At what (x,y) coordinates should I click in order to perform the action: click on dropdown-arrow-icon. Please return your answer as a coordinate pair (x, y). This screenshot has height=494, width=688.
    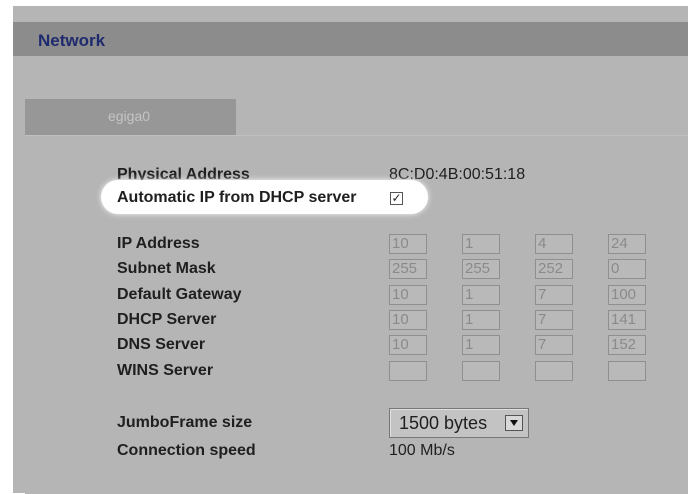
    Looking at the image, I should click on (514, 423).